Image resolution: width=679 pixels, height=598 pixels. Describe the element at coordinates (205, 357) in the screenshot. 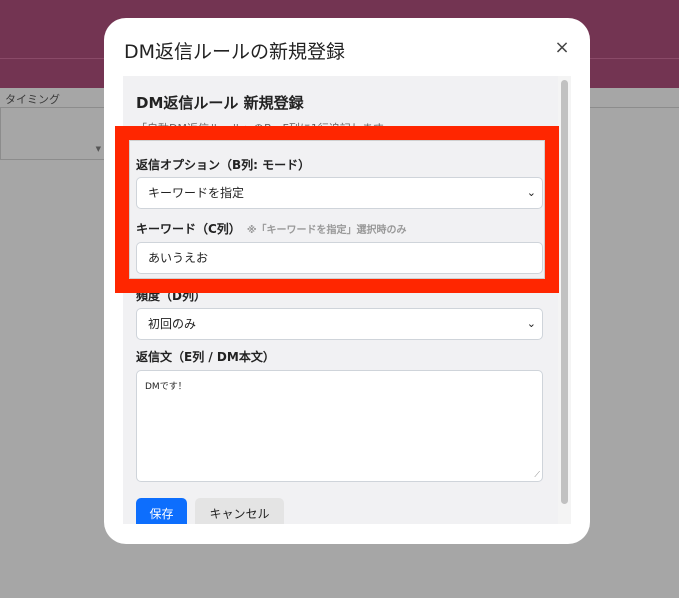

I see `reply-text-label: 返信文（E列 / DM本文）` at that location.